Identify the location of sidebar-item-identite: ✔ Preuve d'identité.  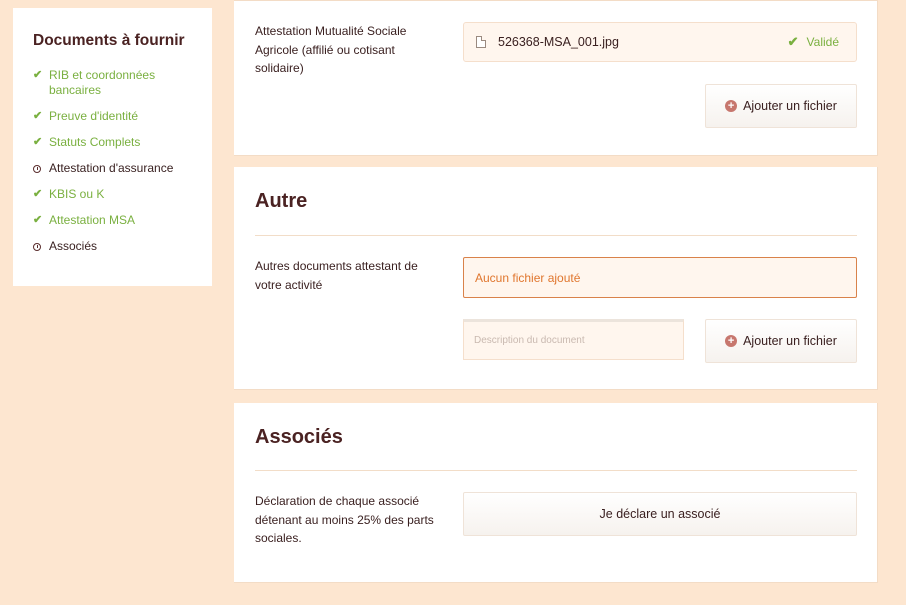
(112, 116).